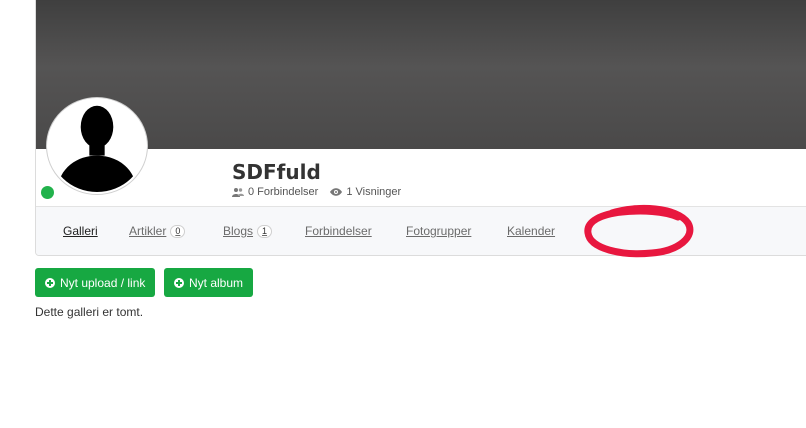 The width and height of the screenshot is (806, 428). I want to click on tab-blogs: Blogs 1, so click(248, 231).